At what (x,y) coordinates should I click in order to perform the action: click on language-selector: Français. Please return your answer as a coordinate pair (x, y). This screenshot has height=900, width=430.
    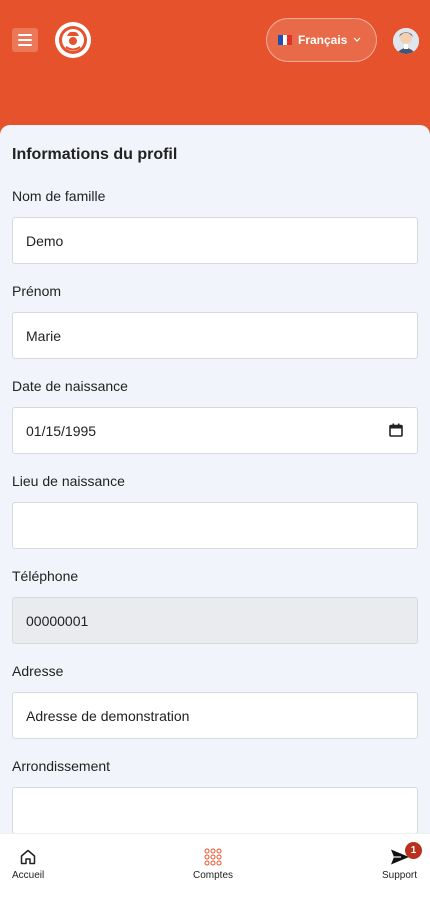
    Looking at the image, I should click on (321, 40).